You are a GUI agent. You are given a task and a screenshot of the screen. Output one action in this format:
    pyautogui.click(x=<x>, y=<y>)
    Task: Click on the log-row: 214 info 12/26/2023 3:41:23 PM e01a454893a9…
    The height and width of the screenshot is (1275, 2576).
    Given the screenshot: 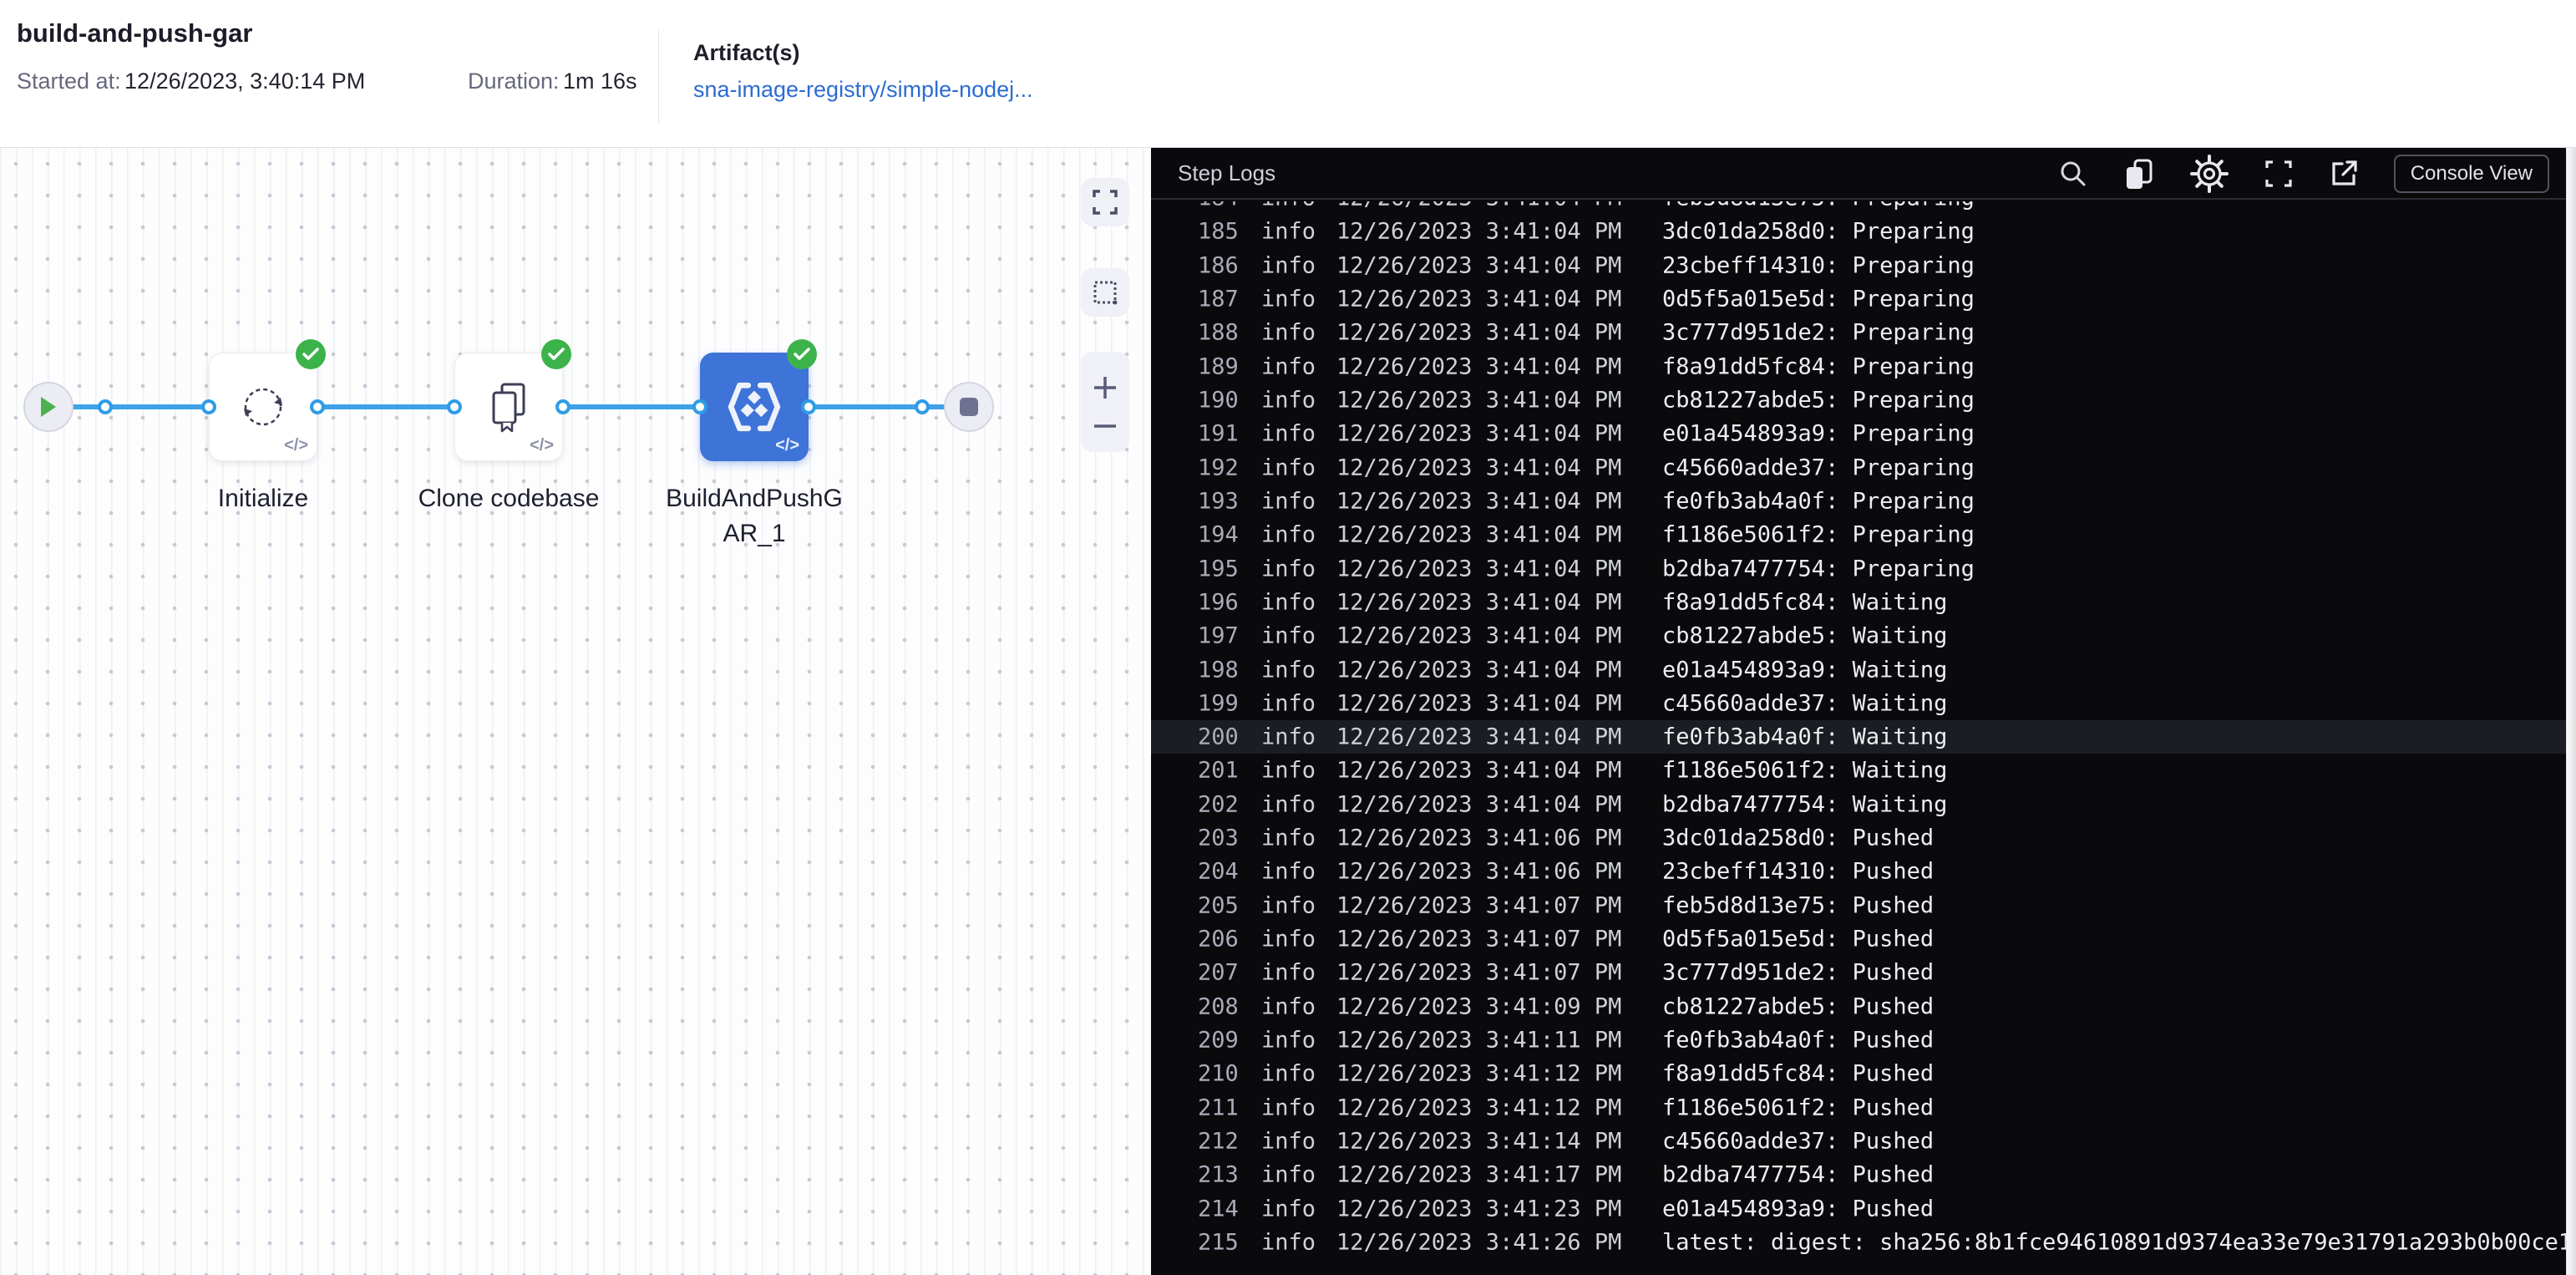 What is the action you would take?
    pyautogui.click(x=1858, y=1208)
    